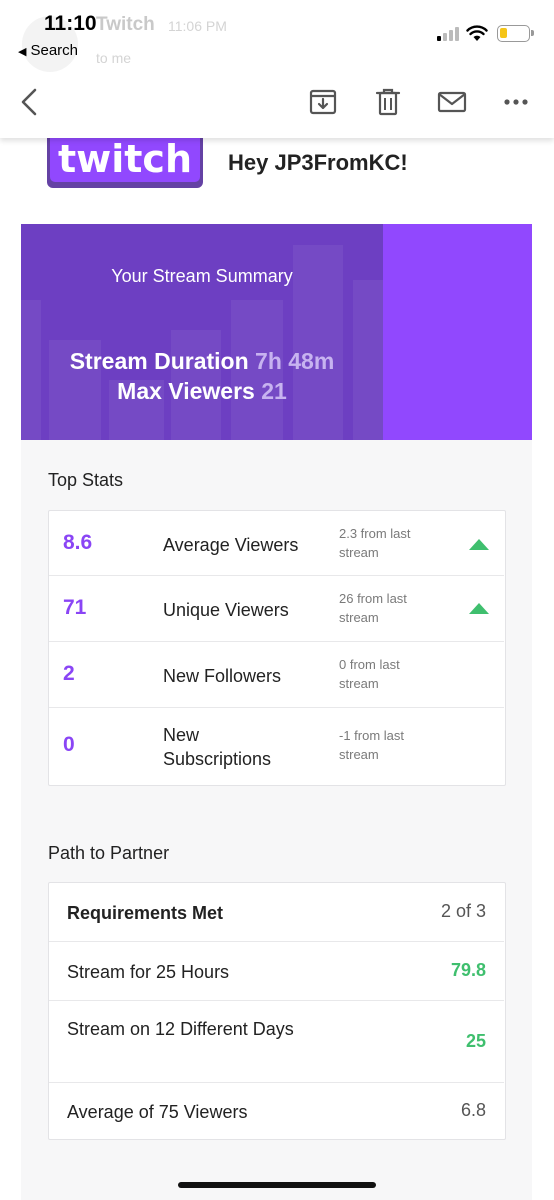 The width and height of the screenshot is (554, 1200). What do you see at coordinates (125, 24) in the screenshot?
I see `sender-name-ghost: Twitch` at bounding box center [125, 24].